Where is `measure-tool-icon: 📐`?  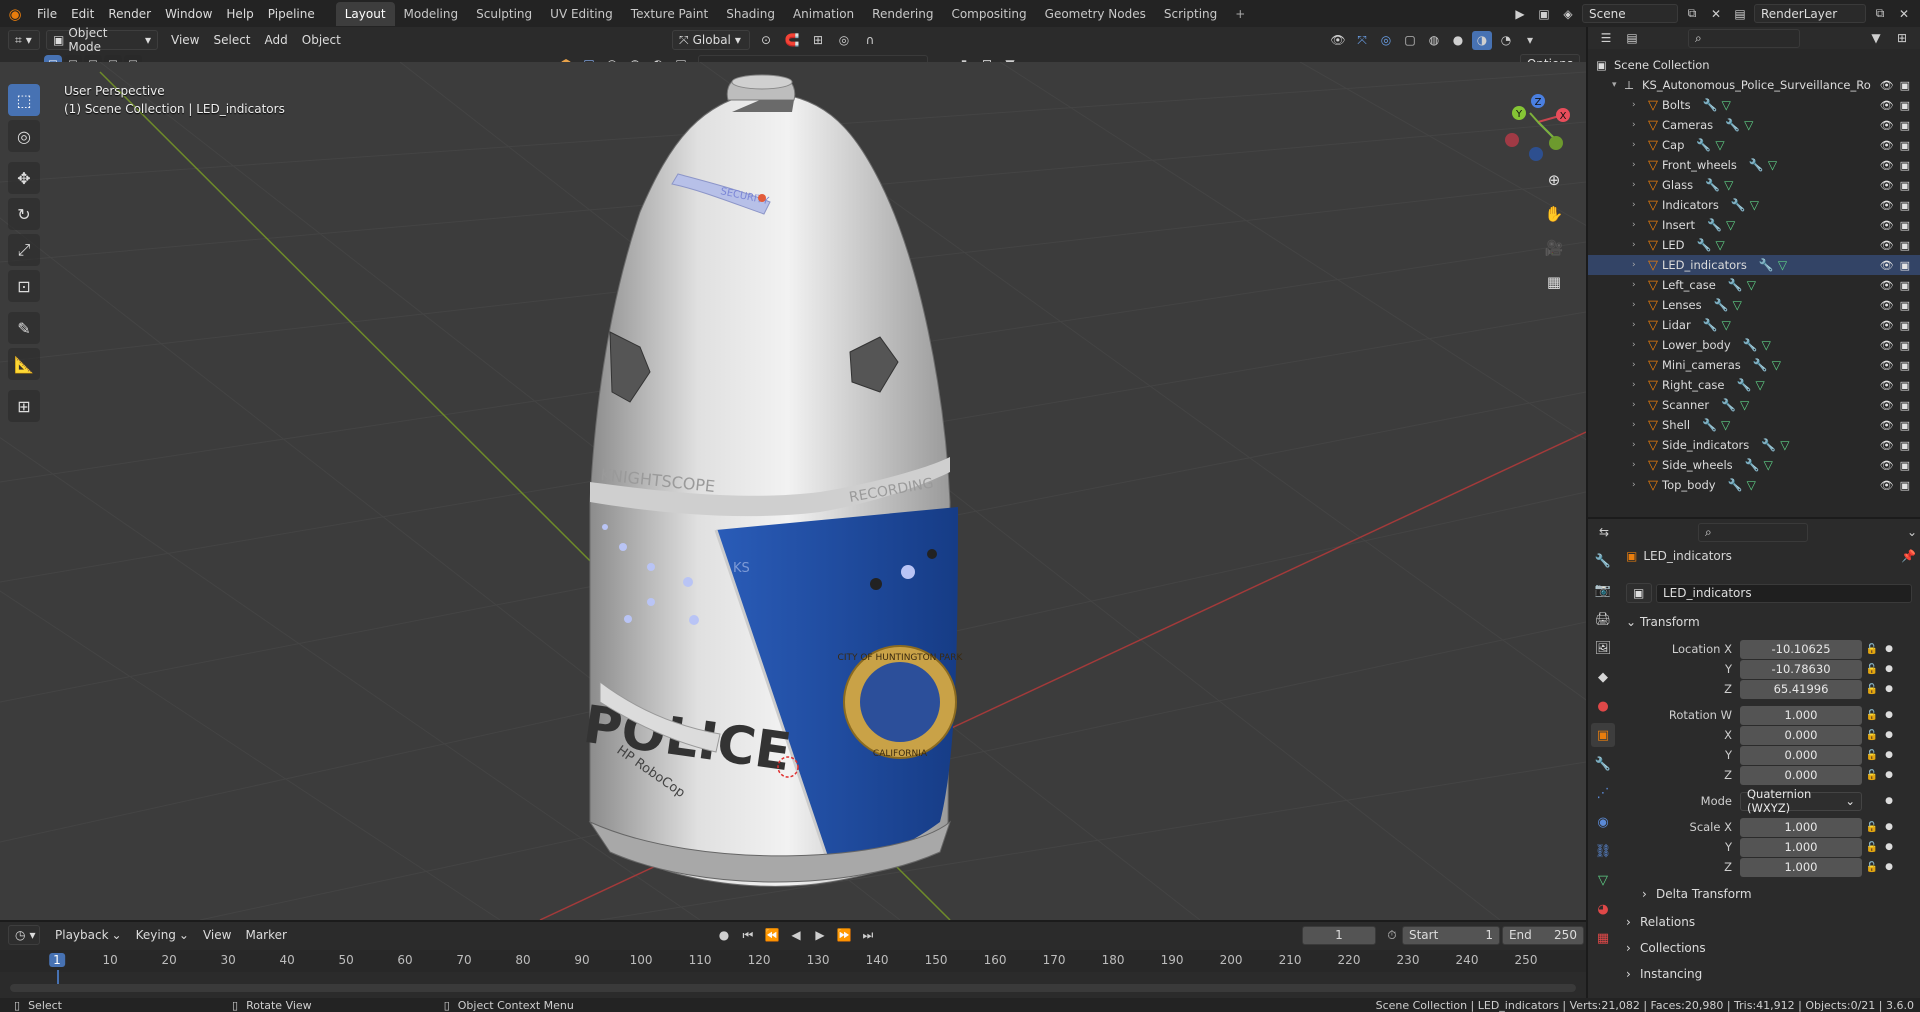
measure-tool-icon: 📐 is located at coordinates (24, 364).